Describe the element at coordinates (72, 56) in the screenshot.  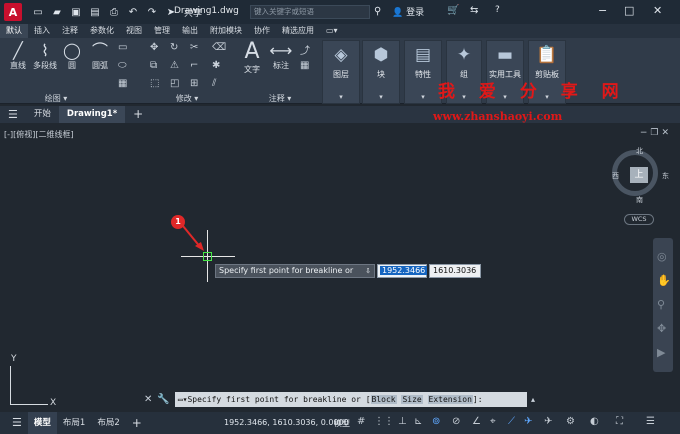
I see `circle-tool: ◯ 圆` at that location.